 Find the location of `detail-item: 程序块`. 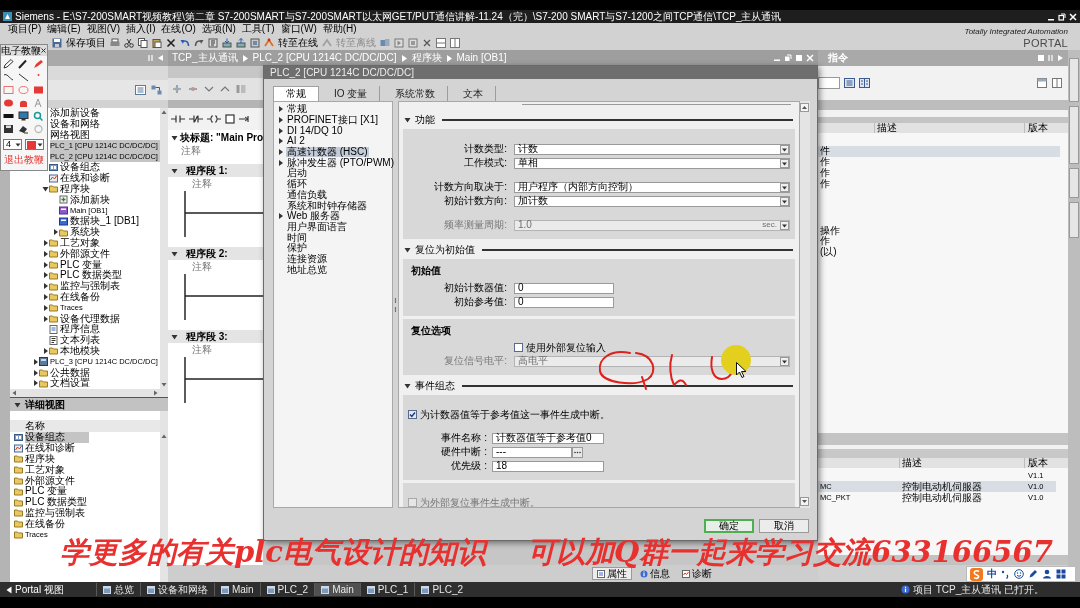

detail-item: 程序块 is located at coordinates (41, 459).